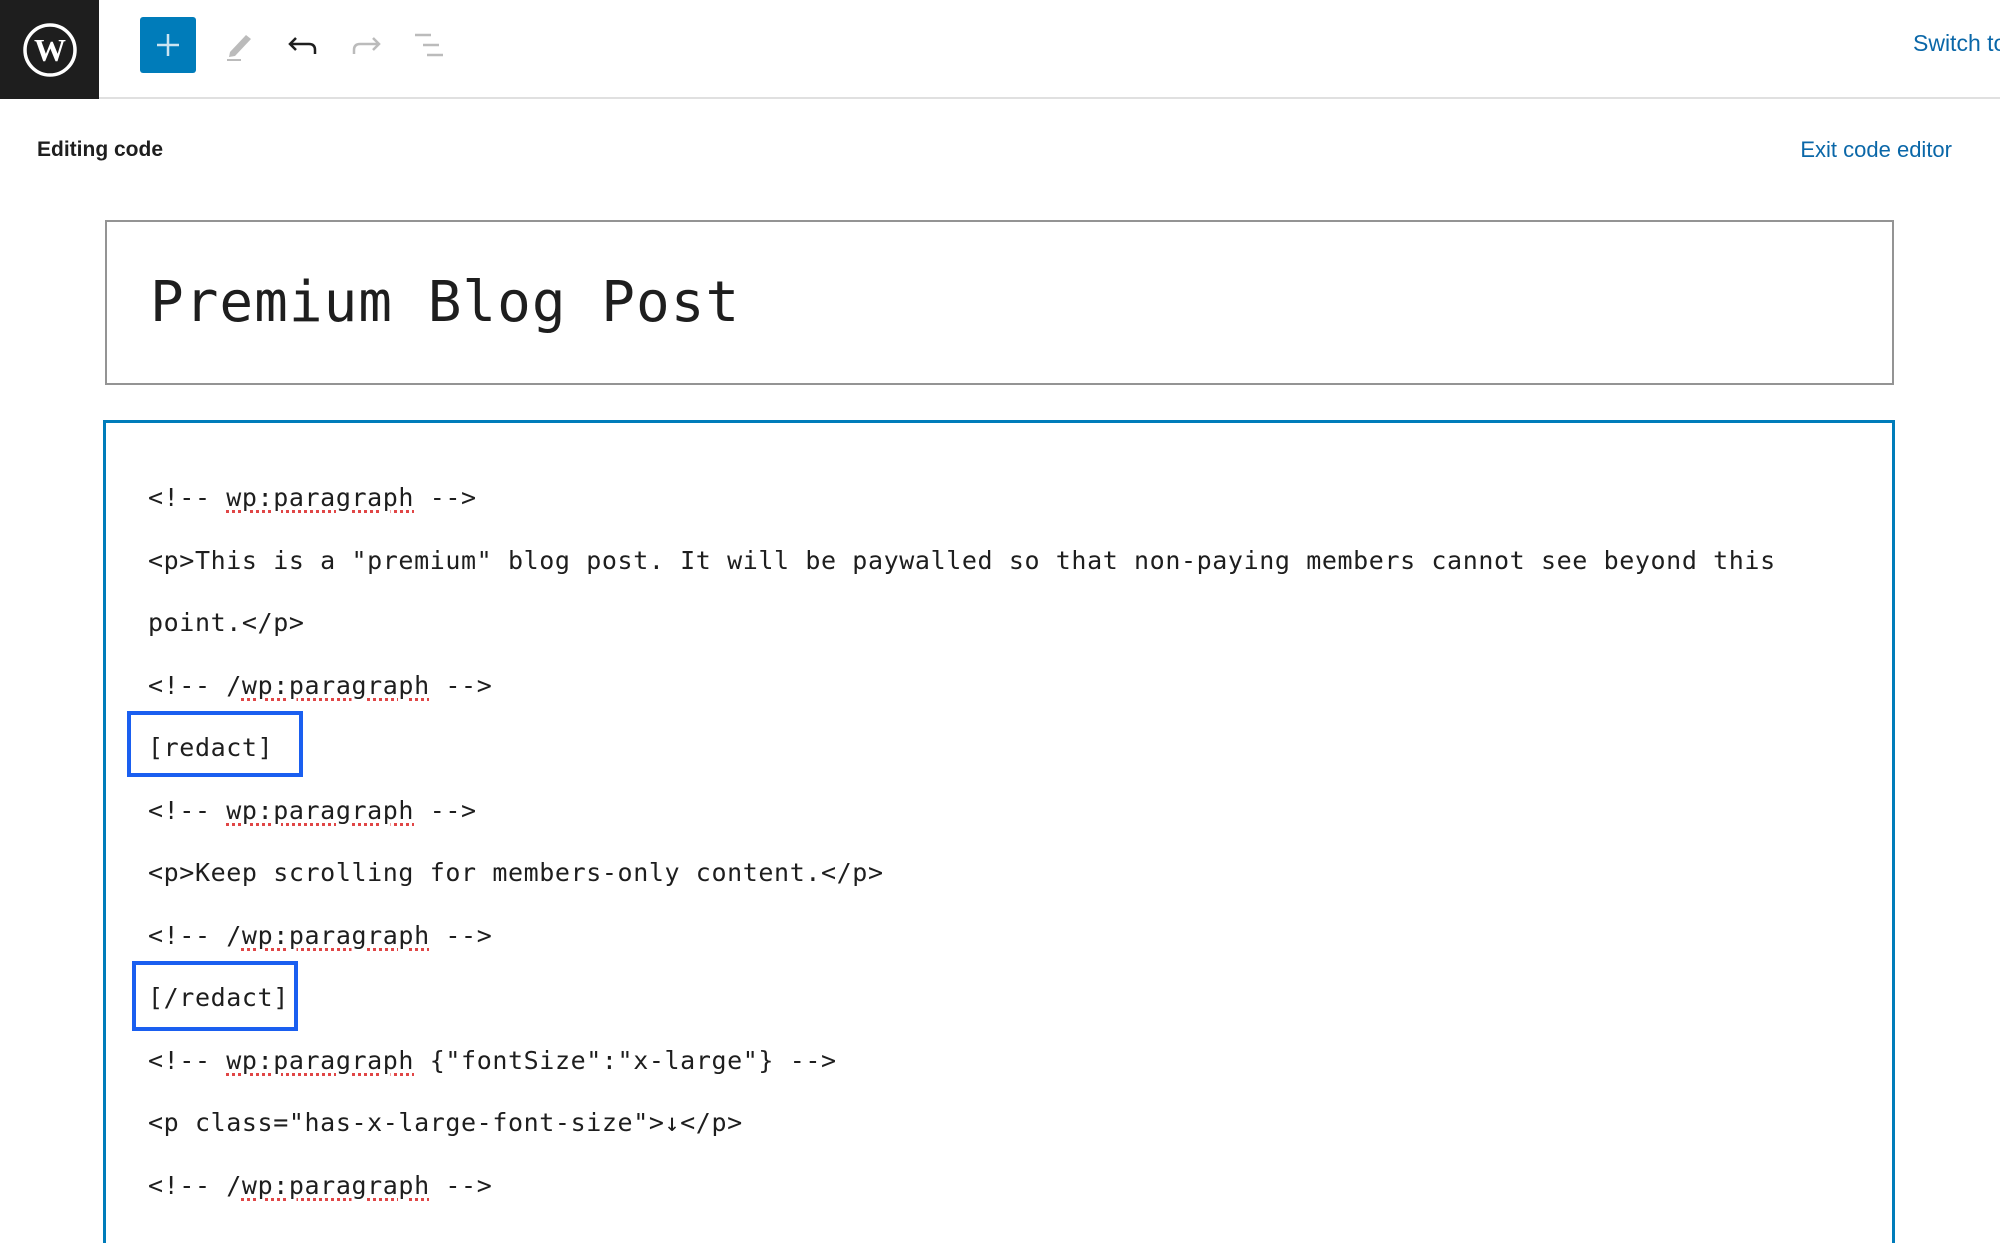  I want to click on editing-code-label: Editing code, so click(100, 149).